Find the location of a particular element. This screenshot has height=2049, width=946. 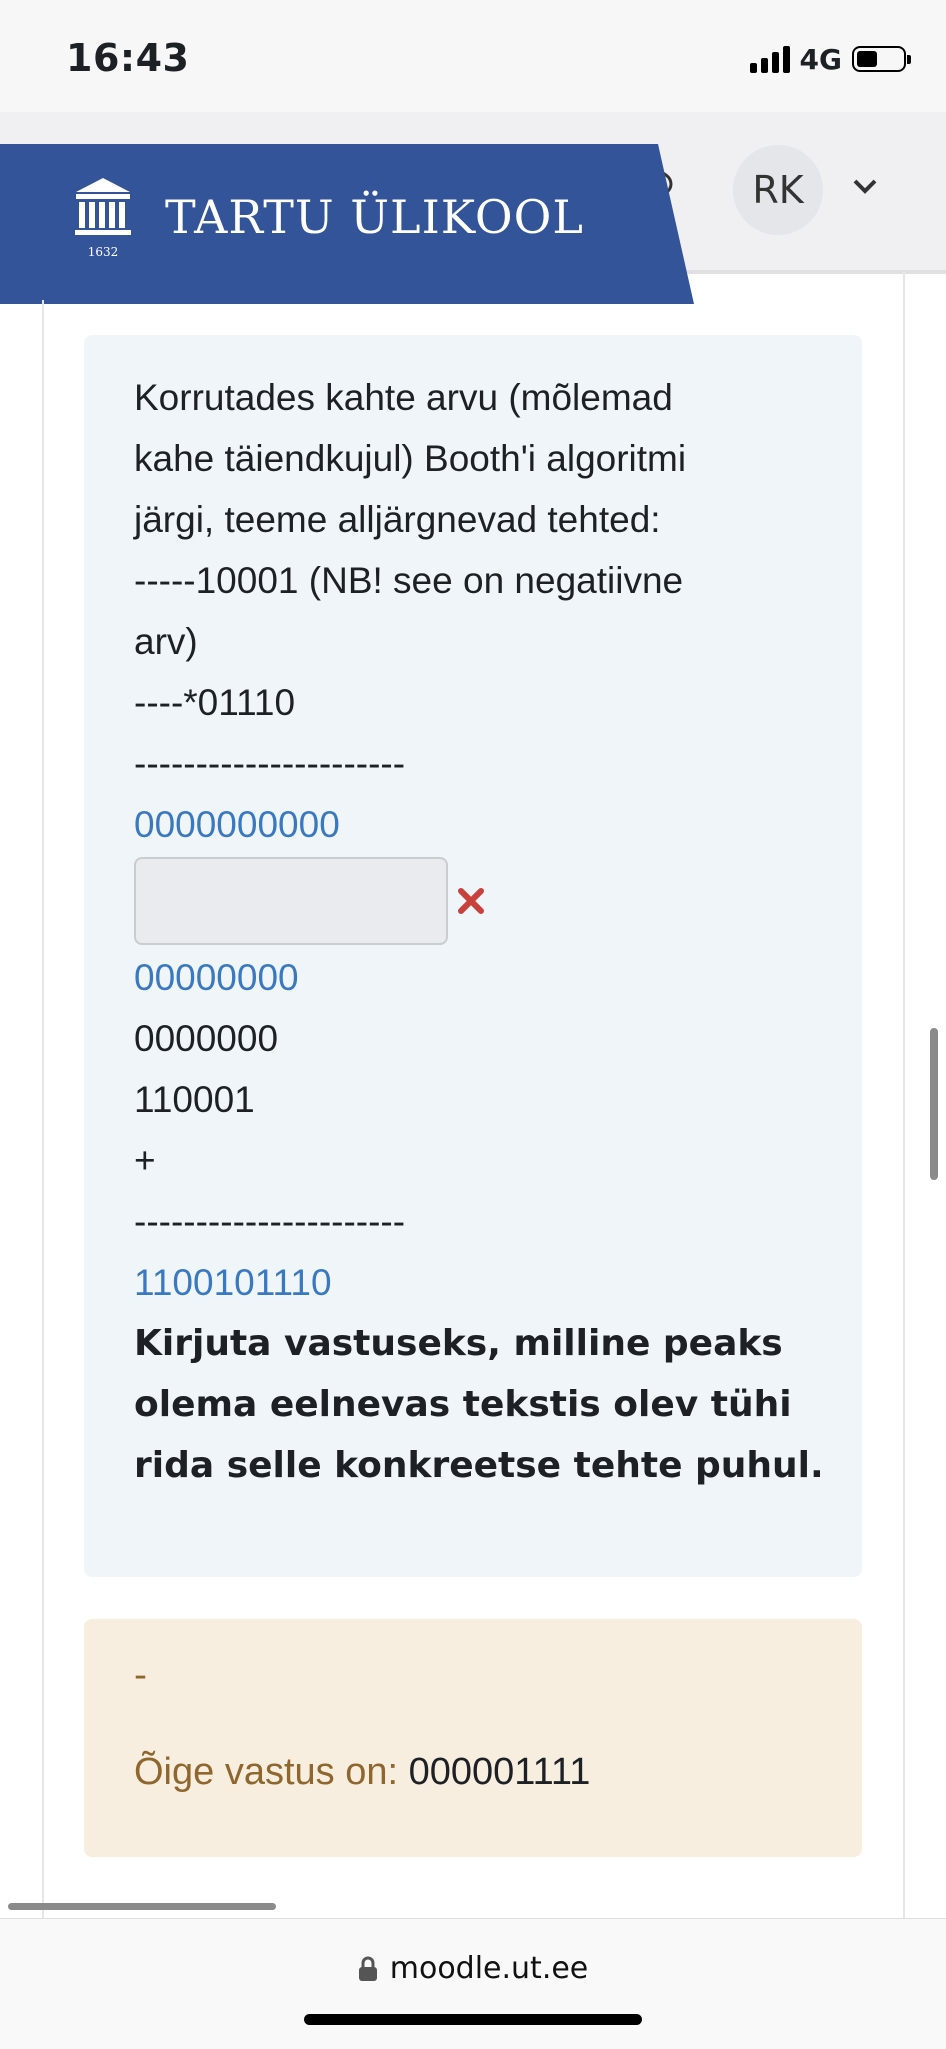

status-indicators: 4G is located at coordinates (830, 59).